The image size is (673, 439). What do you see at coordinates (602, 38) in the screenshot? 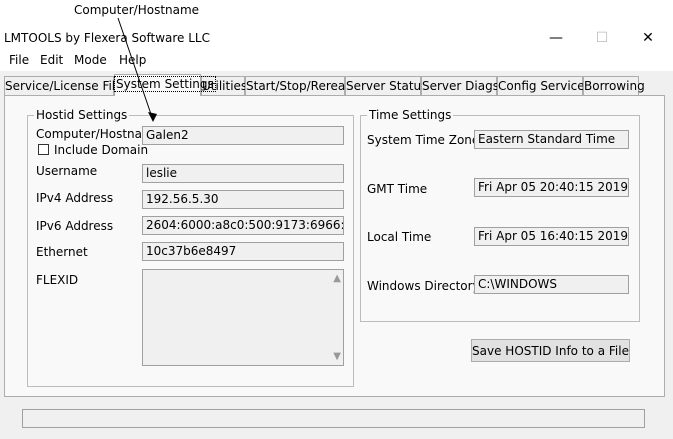
I see `maximize-button: ☐` at bounding box center [602, 38].